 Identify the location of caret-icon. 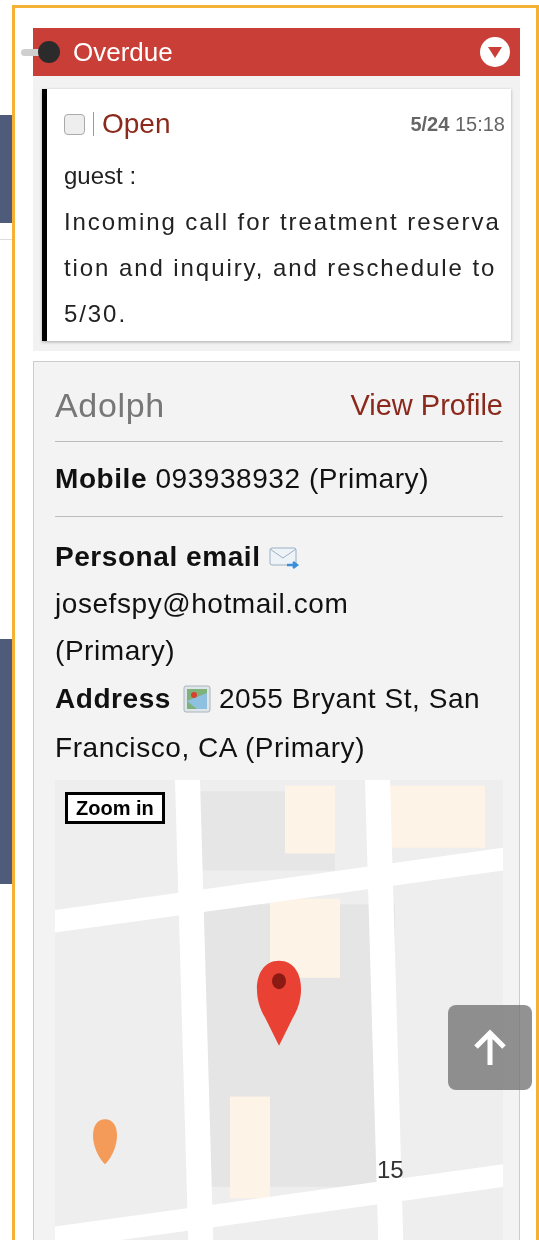
(495, 52).